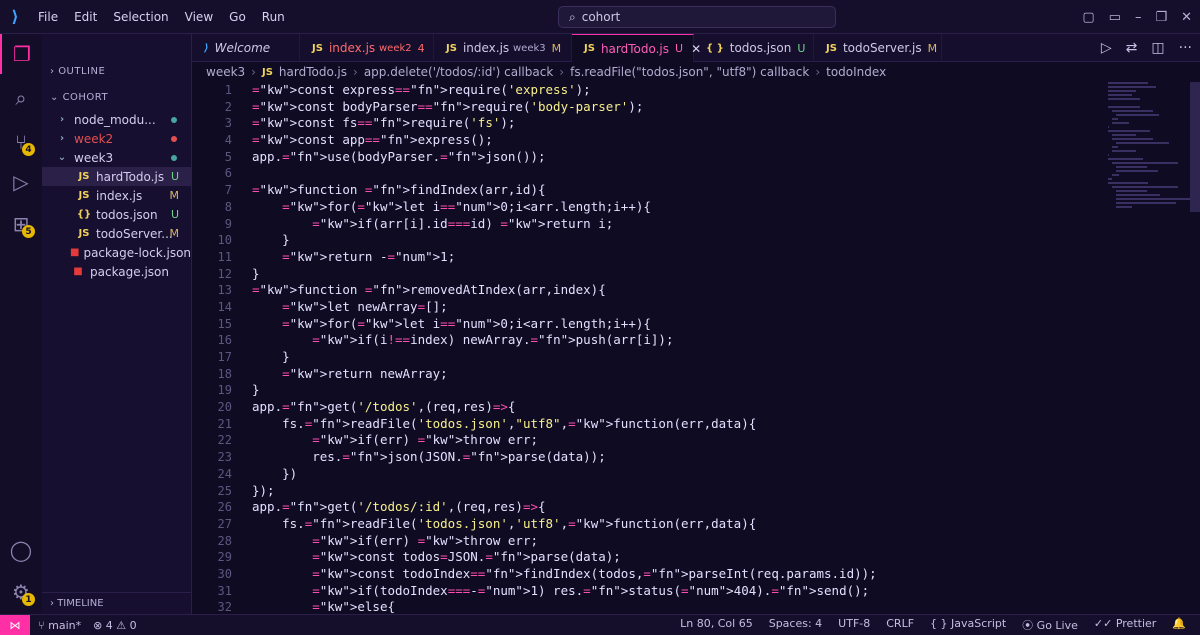  I want to click on line-number: 27, so click(224, 523).